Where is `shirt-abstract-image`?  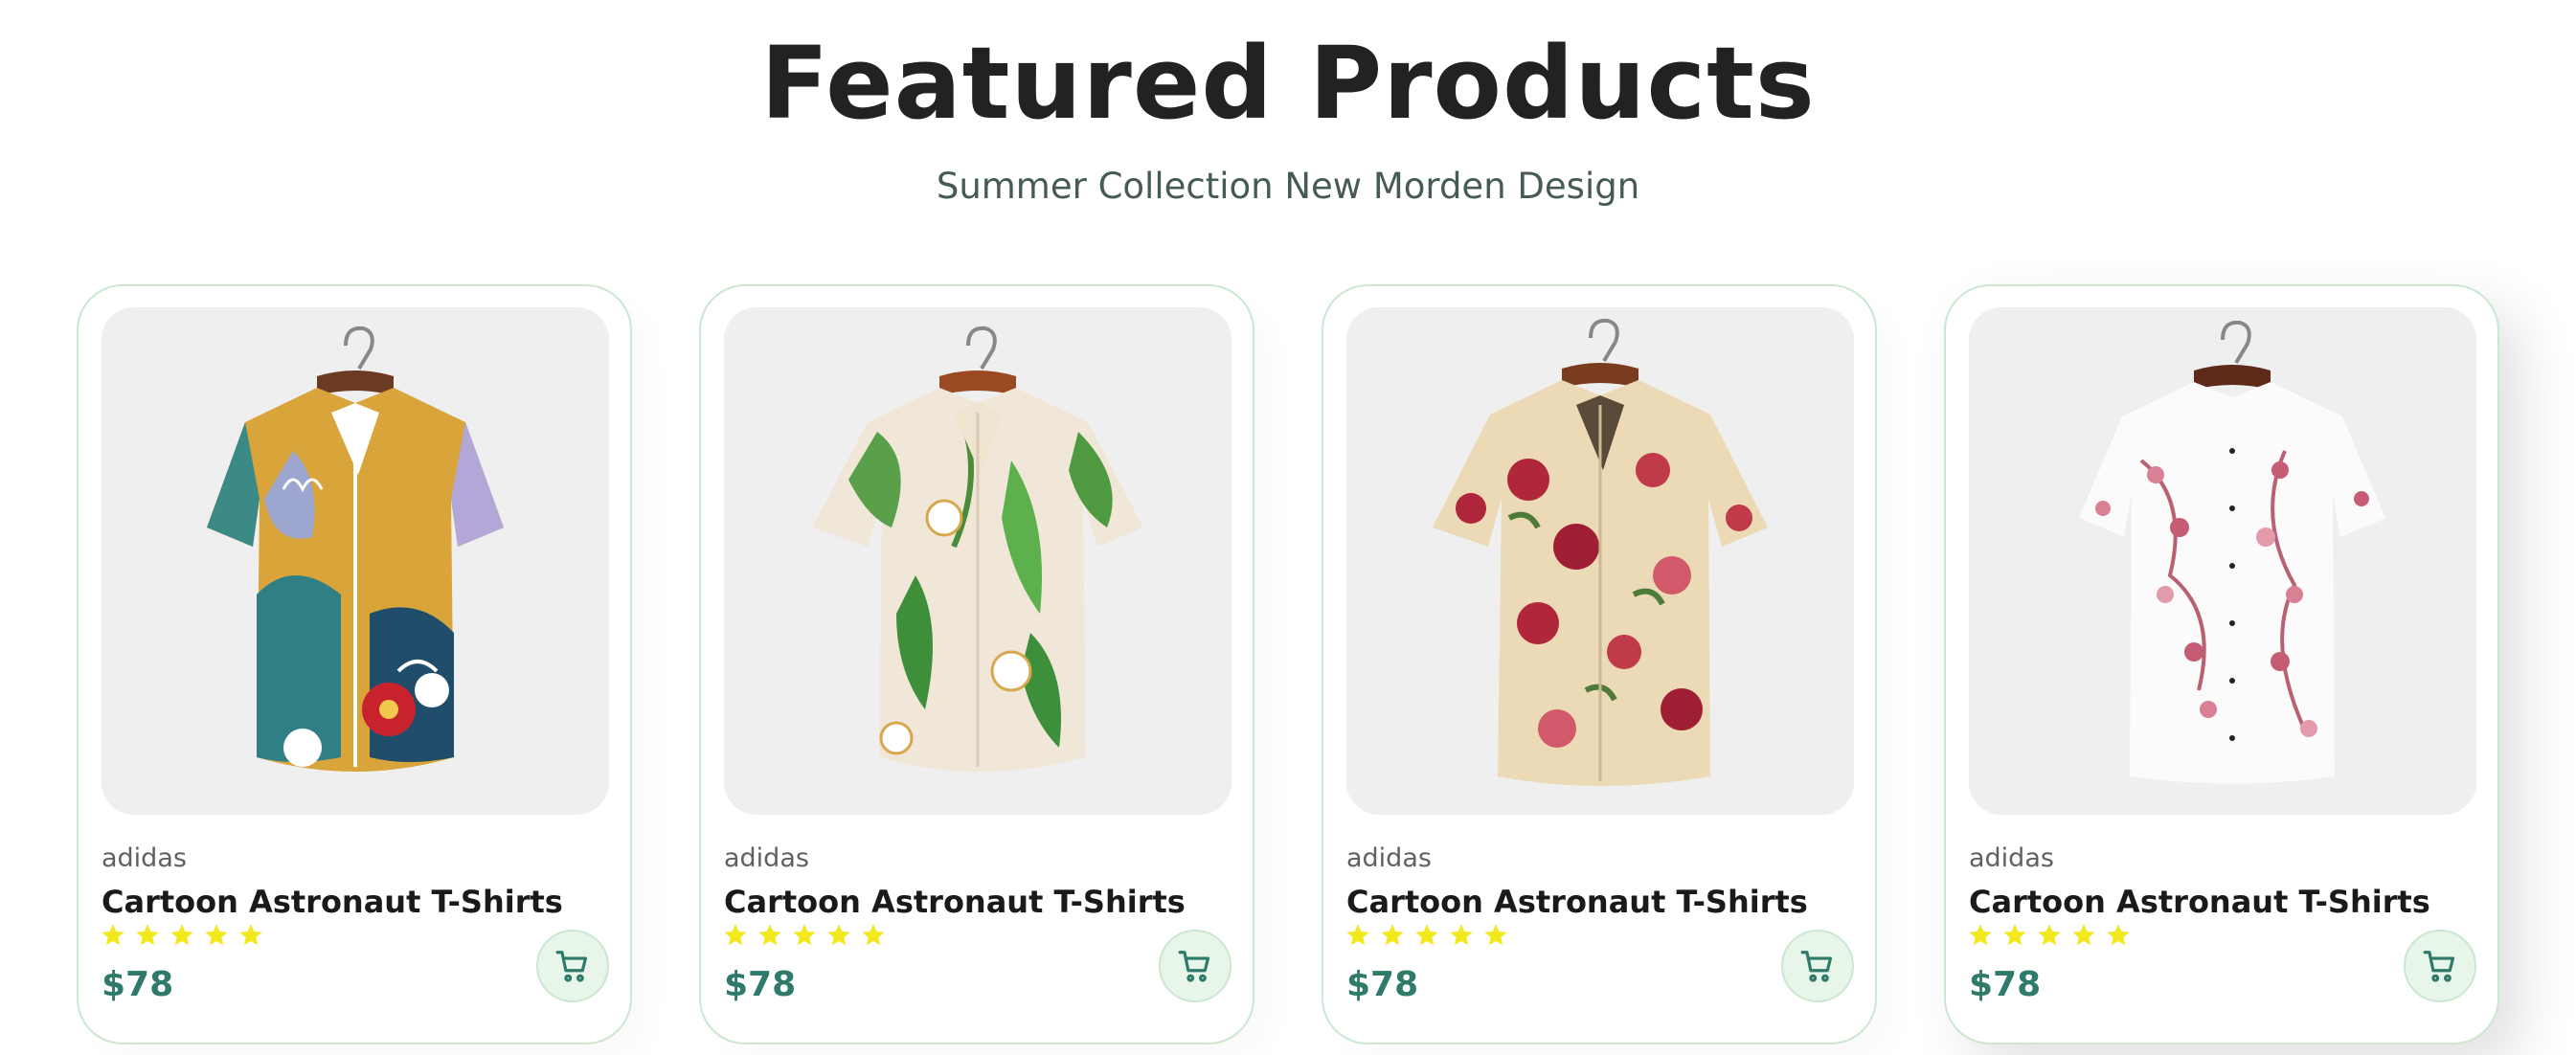
shirt-abstract-image is located at coordinates (355, 561).